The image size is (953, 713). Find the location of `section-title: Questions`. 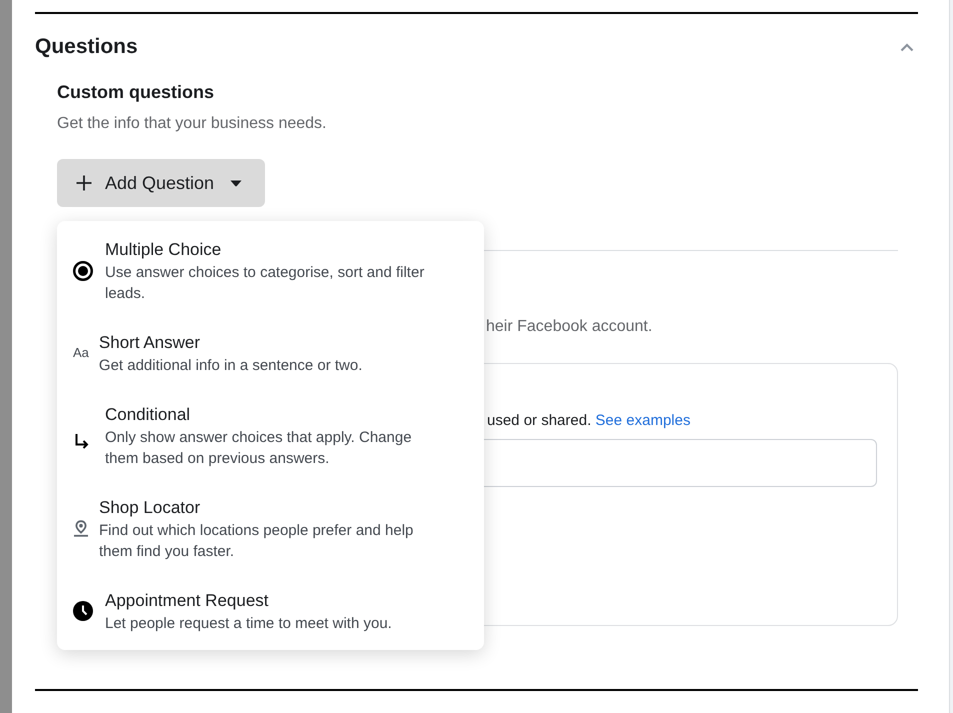

section-title: Questions is located at coordinates (86, 47).